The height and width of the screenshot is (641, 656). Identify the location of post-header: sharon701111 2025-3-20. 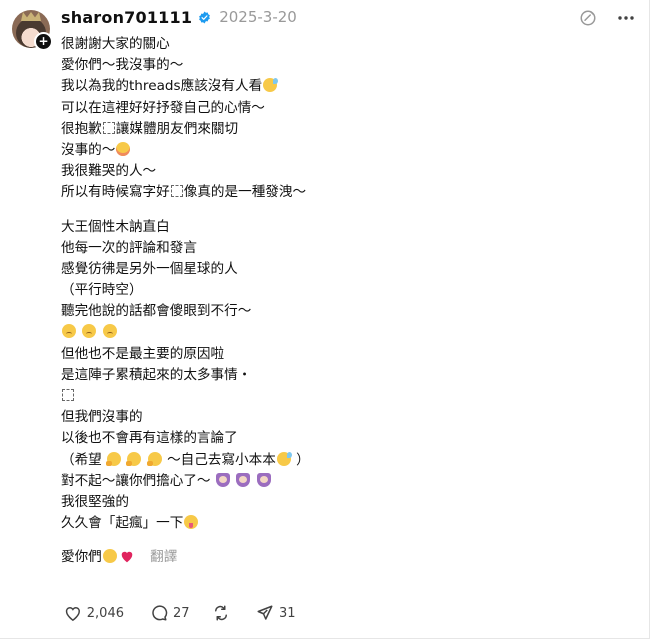
(179, 17).